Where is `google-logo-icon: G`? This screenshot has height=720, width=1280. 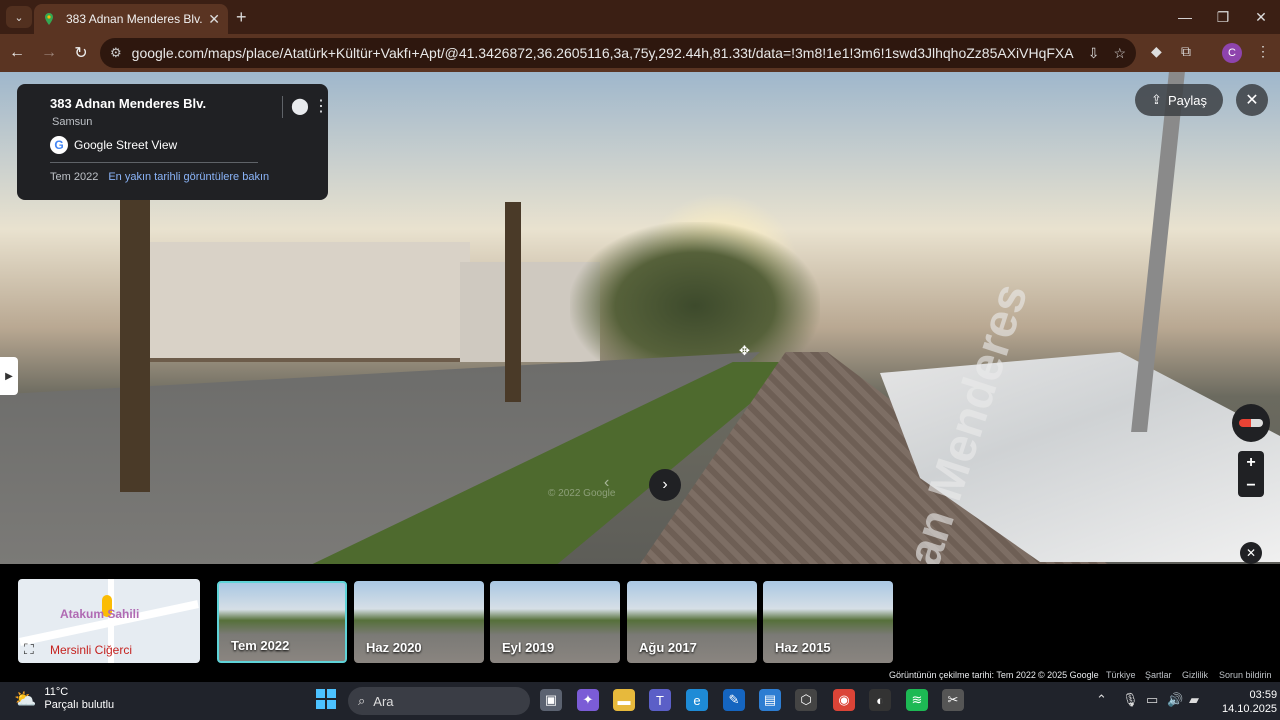
google-logo-icon: G is located at coordinates (59, 145).